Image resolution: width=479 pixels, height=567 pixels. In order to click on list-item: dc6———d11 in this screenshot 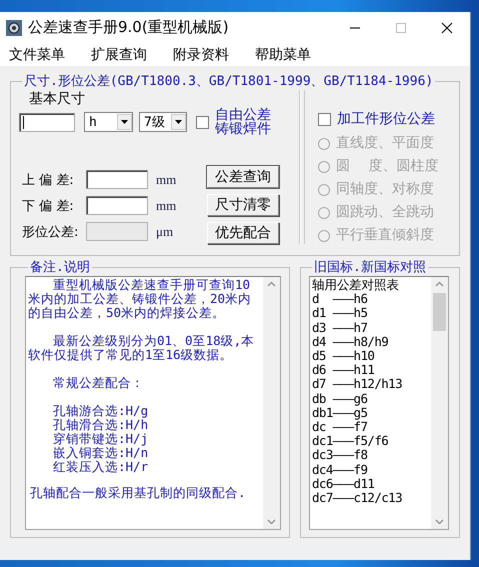, I will do `click(371, 484)`.